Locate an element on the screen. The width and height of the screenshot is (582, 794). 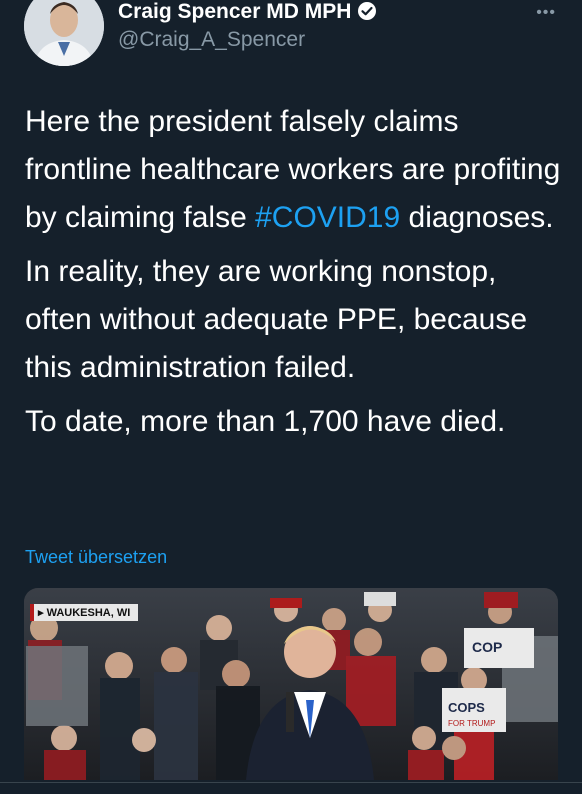
bottom-divider is located at coordinates (291, 788).